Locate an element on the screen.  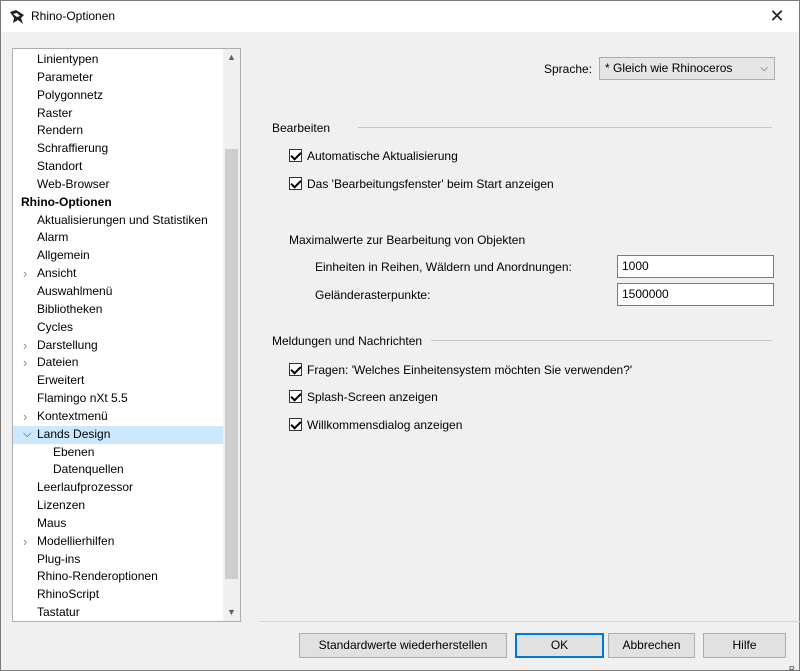
tree-item-label: Raster is located at coordinates (55, 112).